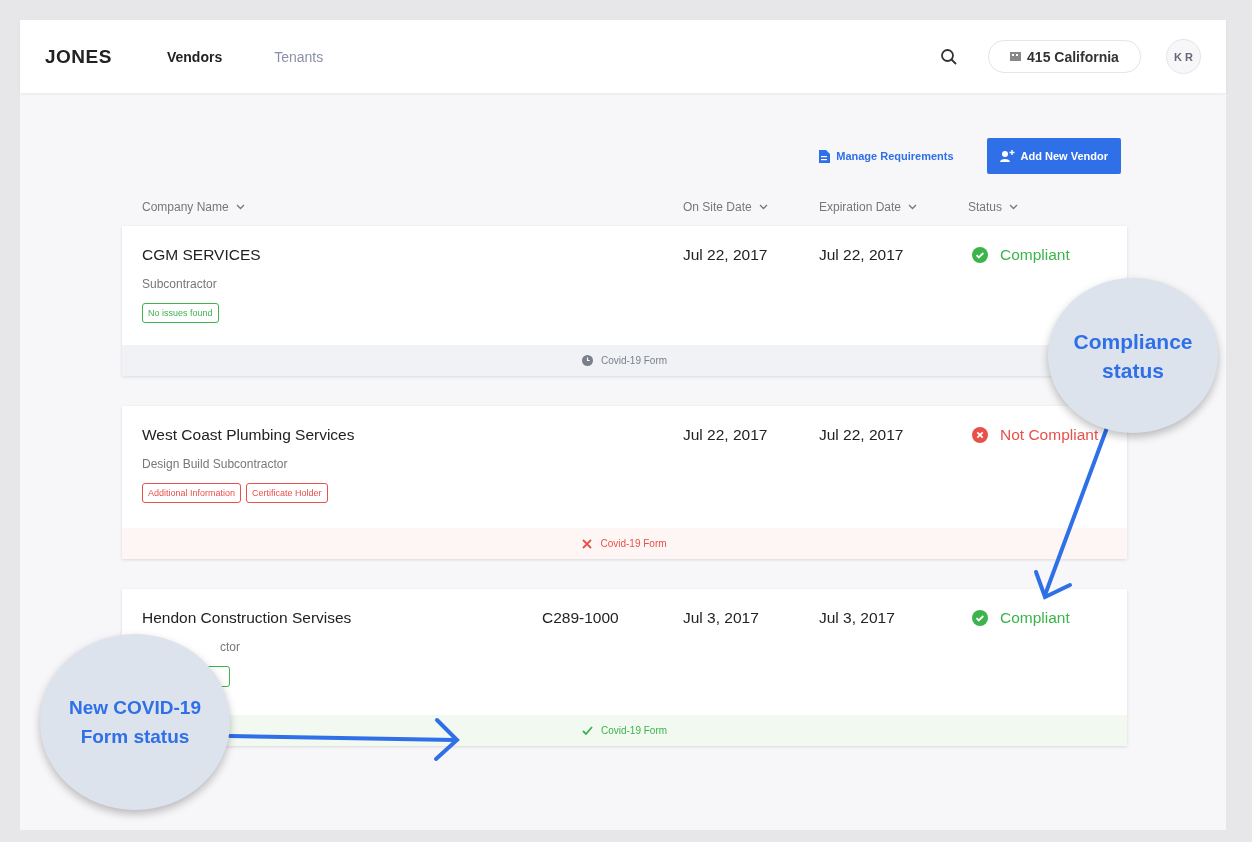  Describe the element at coordinates (202, 255) in the screenshot. I see `vendor-name: CGM SERVICES` at that location.